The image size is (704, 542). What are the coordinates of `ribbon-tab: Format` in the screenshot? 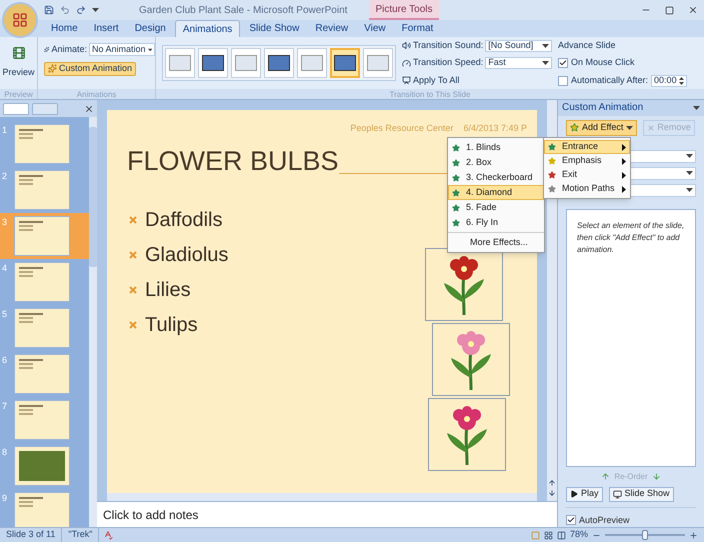 It's located at (417, 28).